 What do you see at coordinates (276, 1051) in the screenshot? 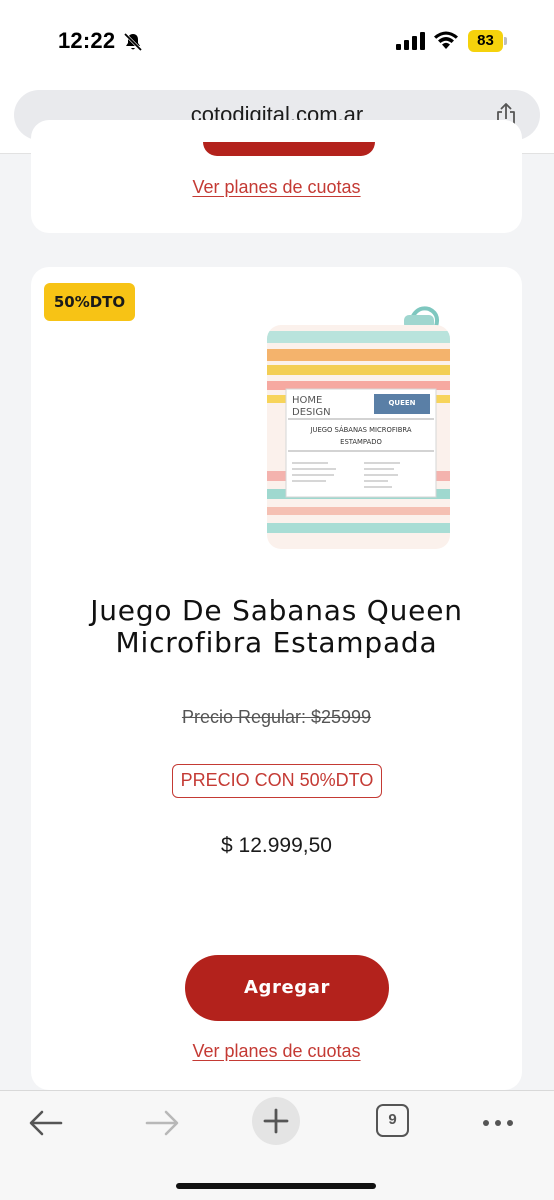
I see `cuotas-link: Ver planes de cuotas` at bounding box center [276, 1051].